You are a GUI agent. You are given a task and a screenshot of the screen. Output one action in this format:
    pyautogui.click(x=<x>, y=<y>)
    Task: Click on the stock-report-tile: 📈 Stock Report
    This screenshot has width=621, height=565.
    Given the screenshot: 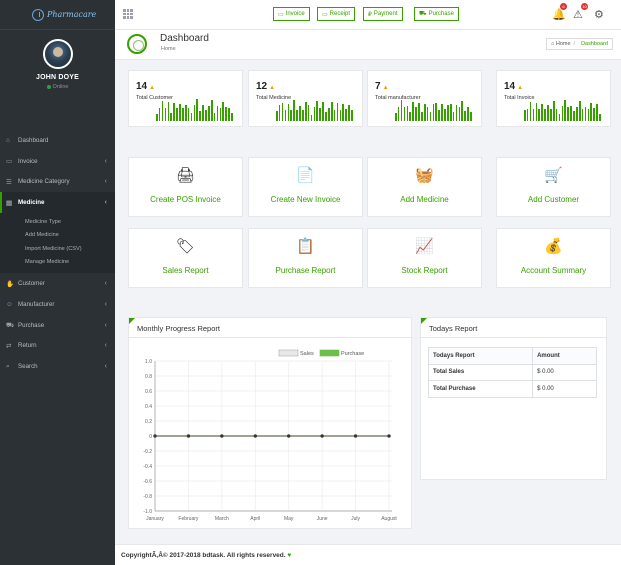 What is the action you would take?
    pyautogui.click(x=424, y=258)
    